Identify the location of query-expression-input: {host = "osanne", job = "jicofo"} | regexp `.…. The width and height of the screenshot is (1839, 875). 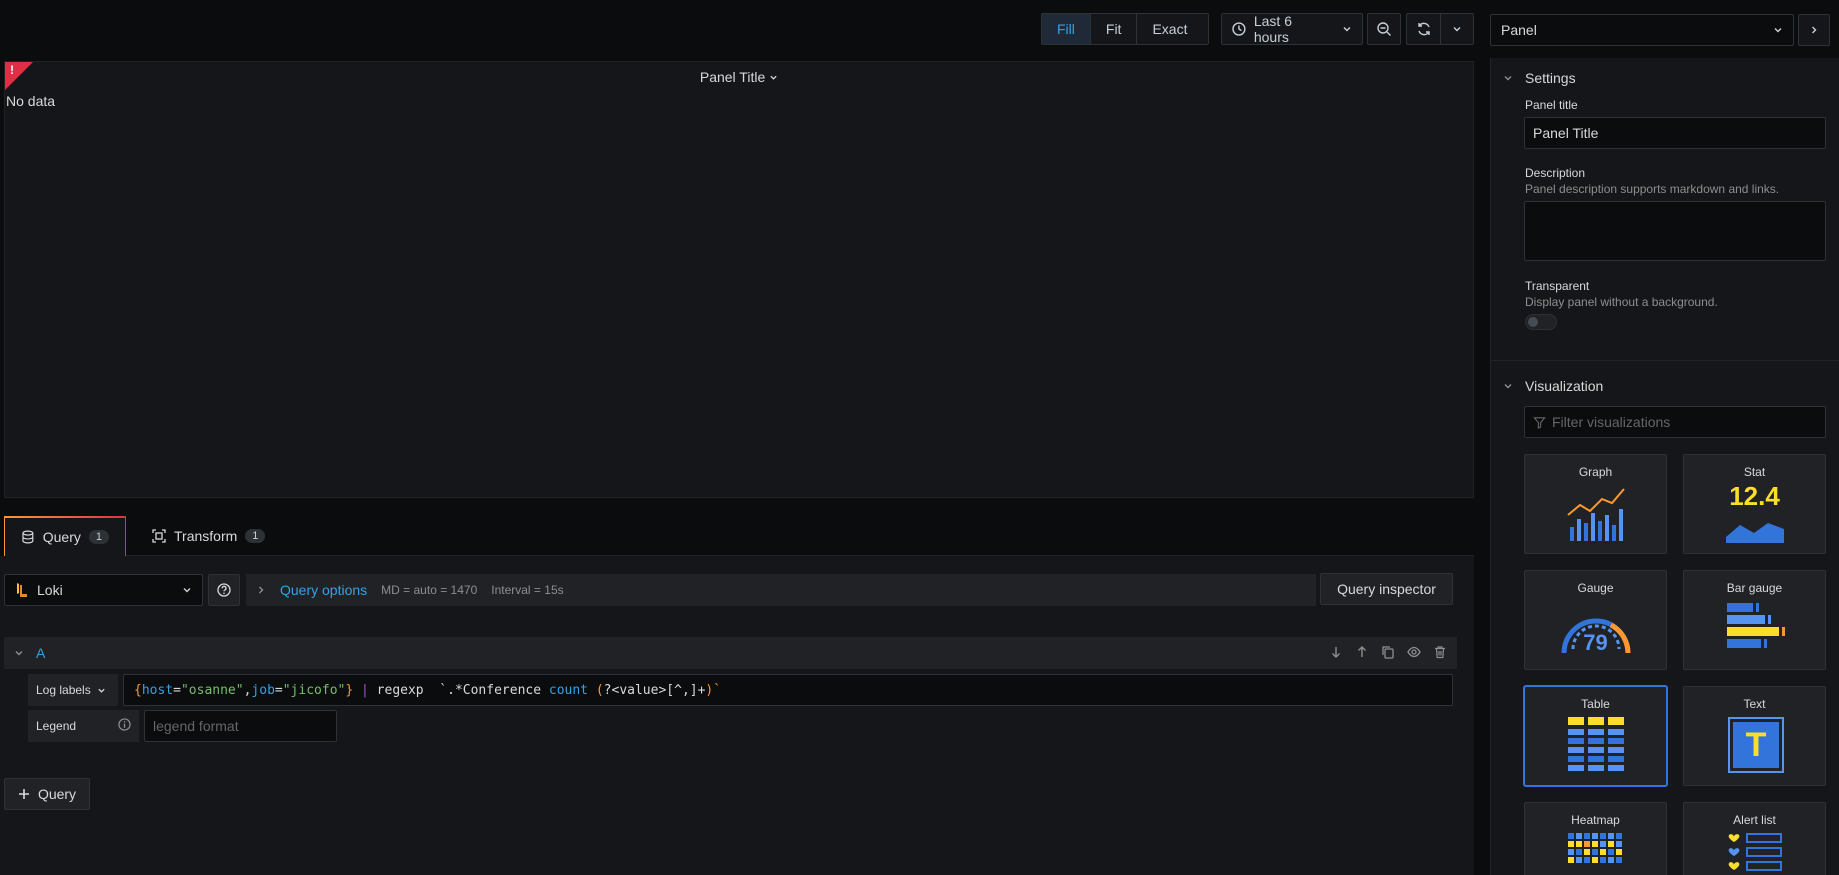
(788, 690).